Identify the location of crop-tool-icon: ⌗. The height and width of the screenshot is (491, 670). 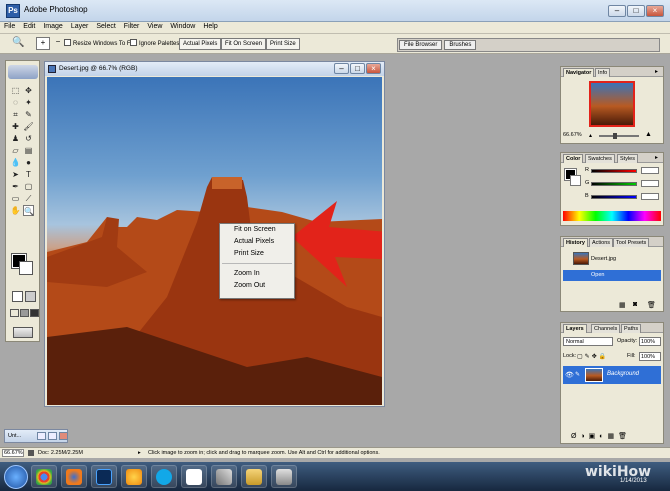
(15, 114).